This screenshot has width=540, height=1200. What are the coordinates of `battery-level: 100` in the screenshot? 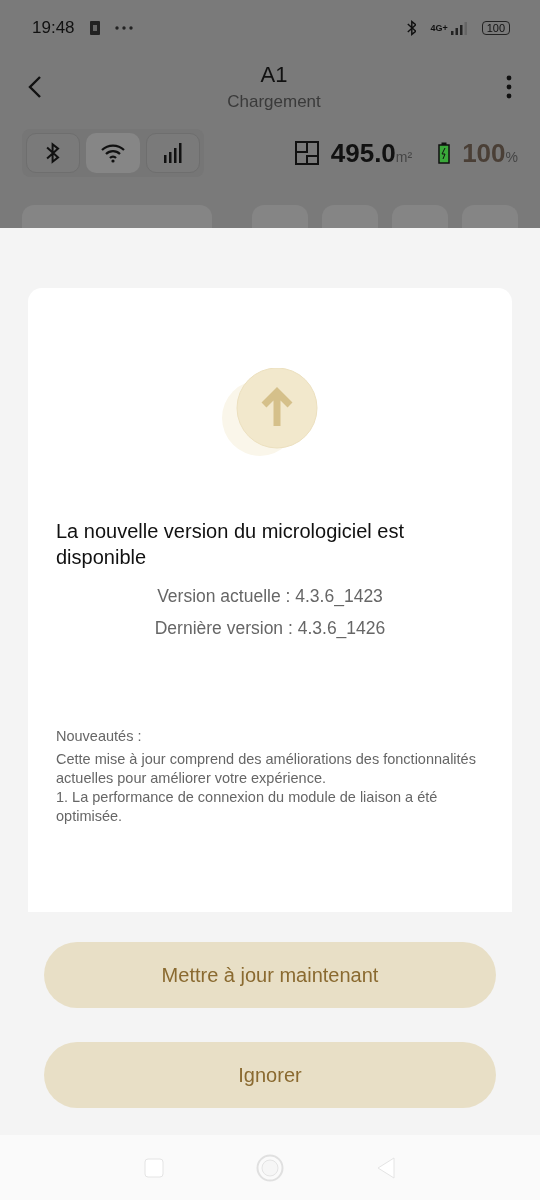 It's located at (495, 27).